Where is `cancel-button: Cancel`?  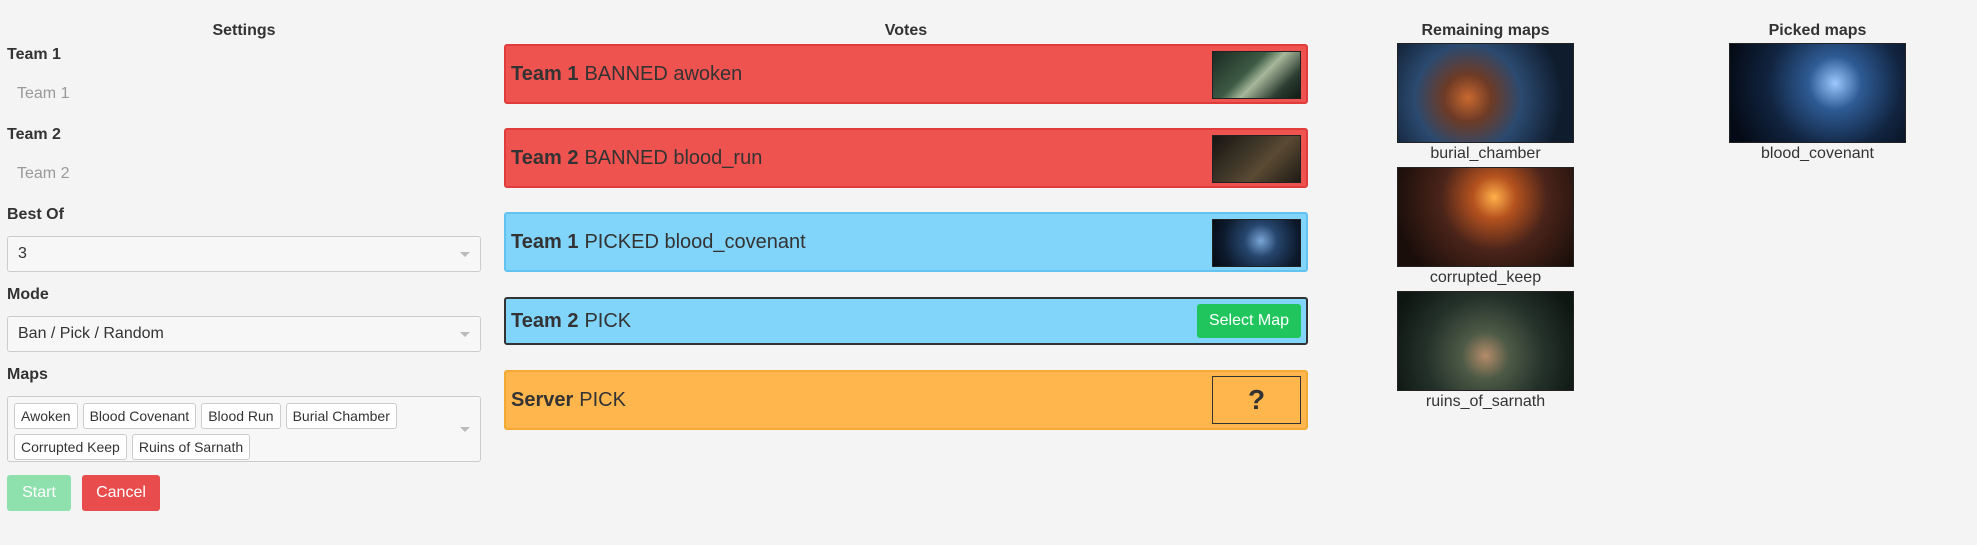
cancel-button: Cancel is located at coordinates (121, 493).